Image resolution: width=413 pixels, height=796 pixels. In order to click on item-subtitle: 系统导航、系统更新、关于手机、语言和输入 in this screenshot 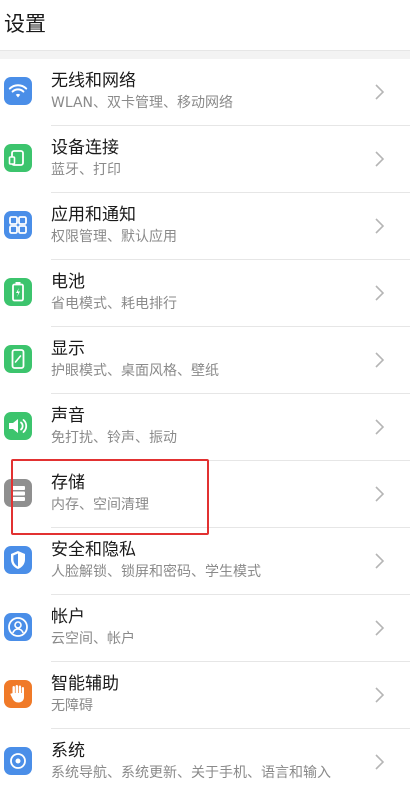, I will do `click(191, 773)`.